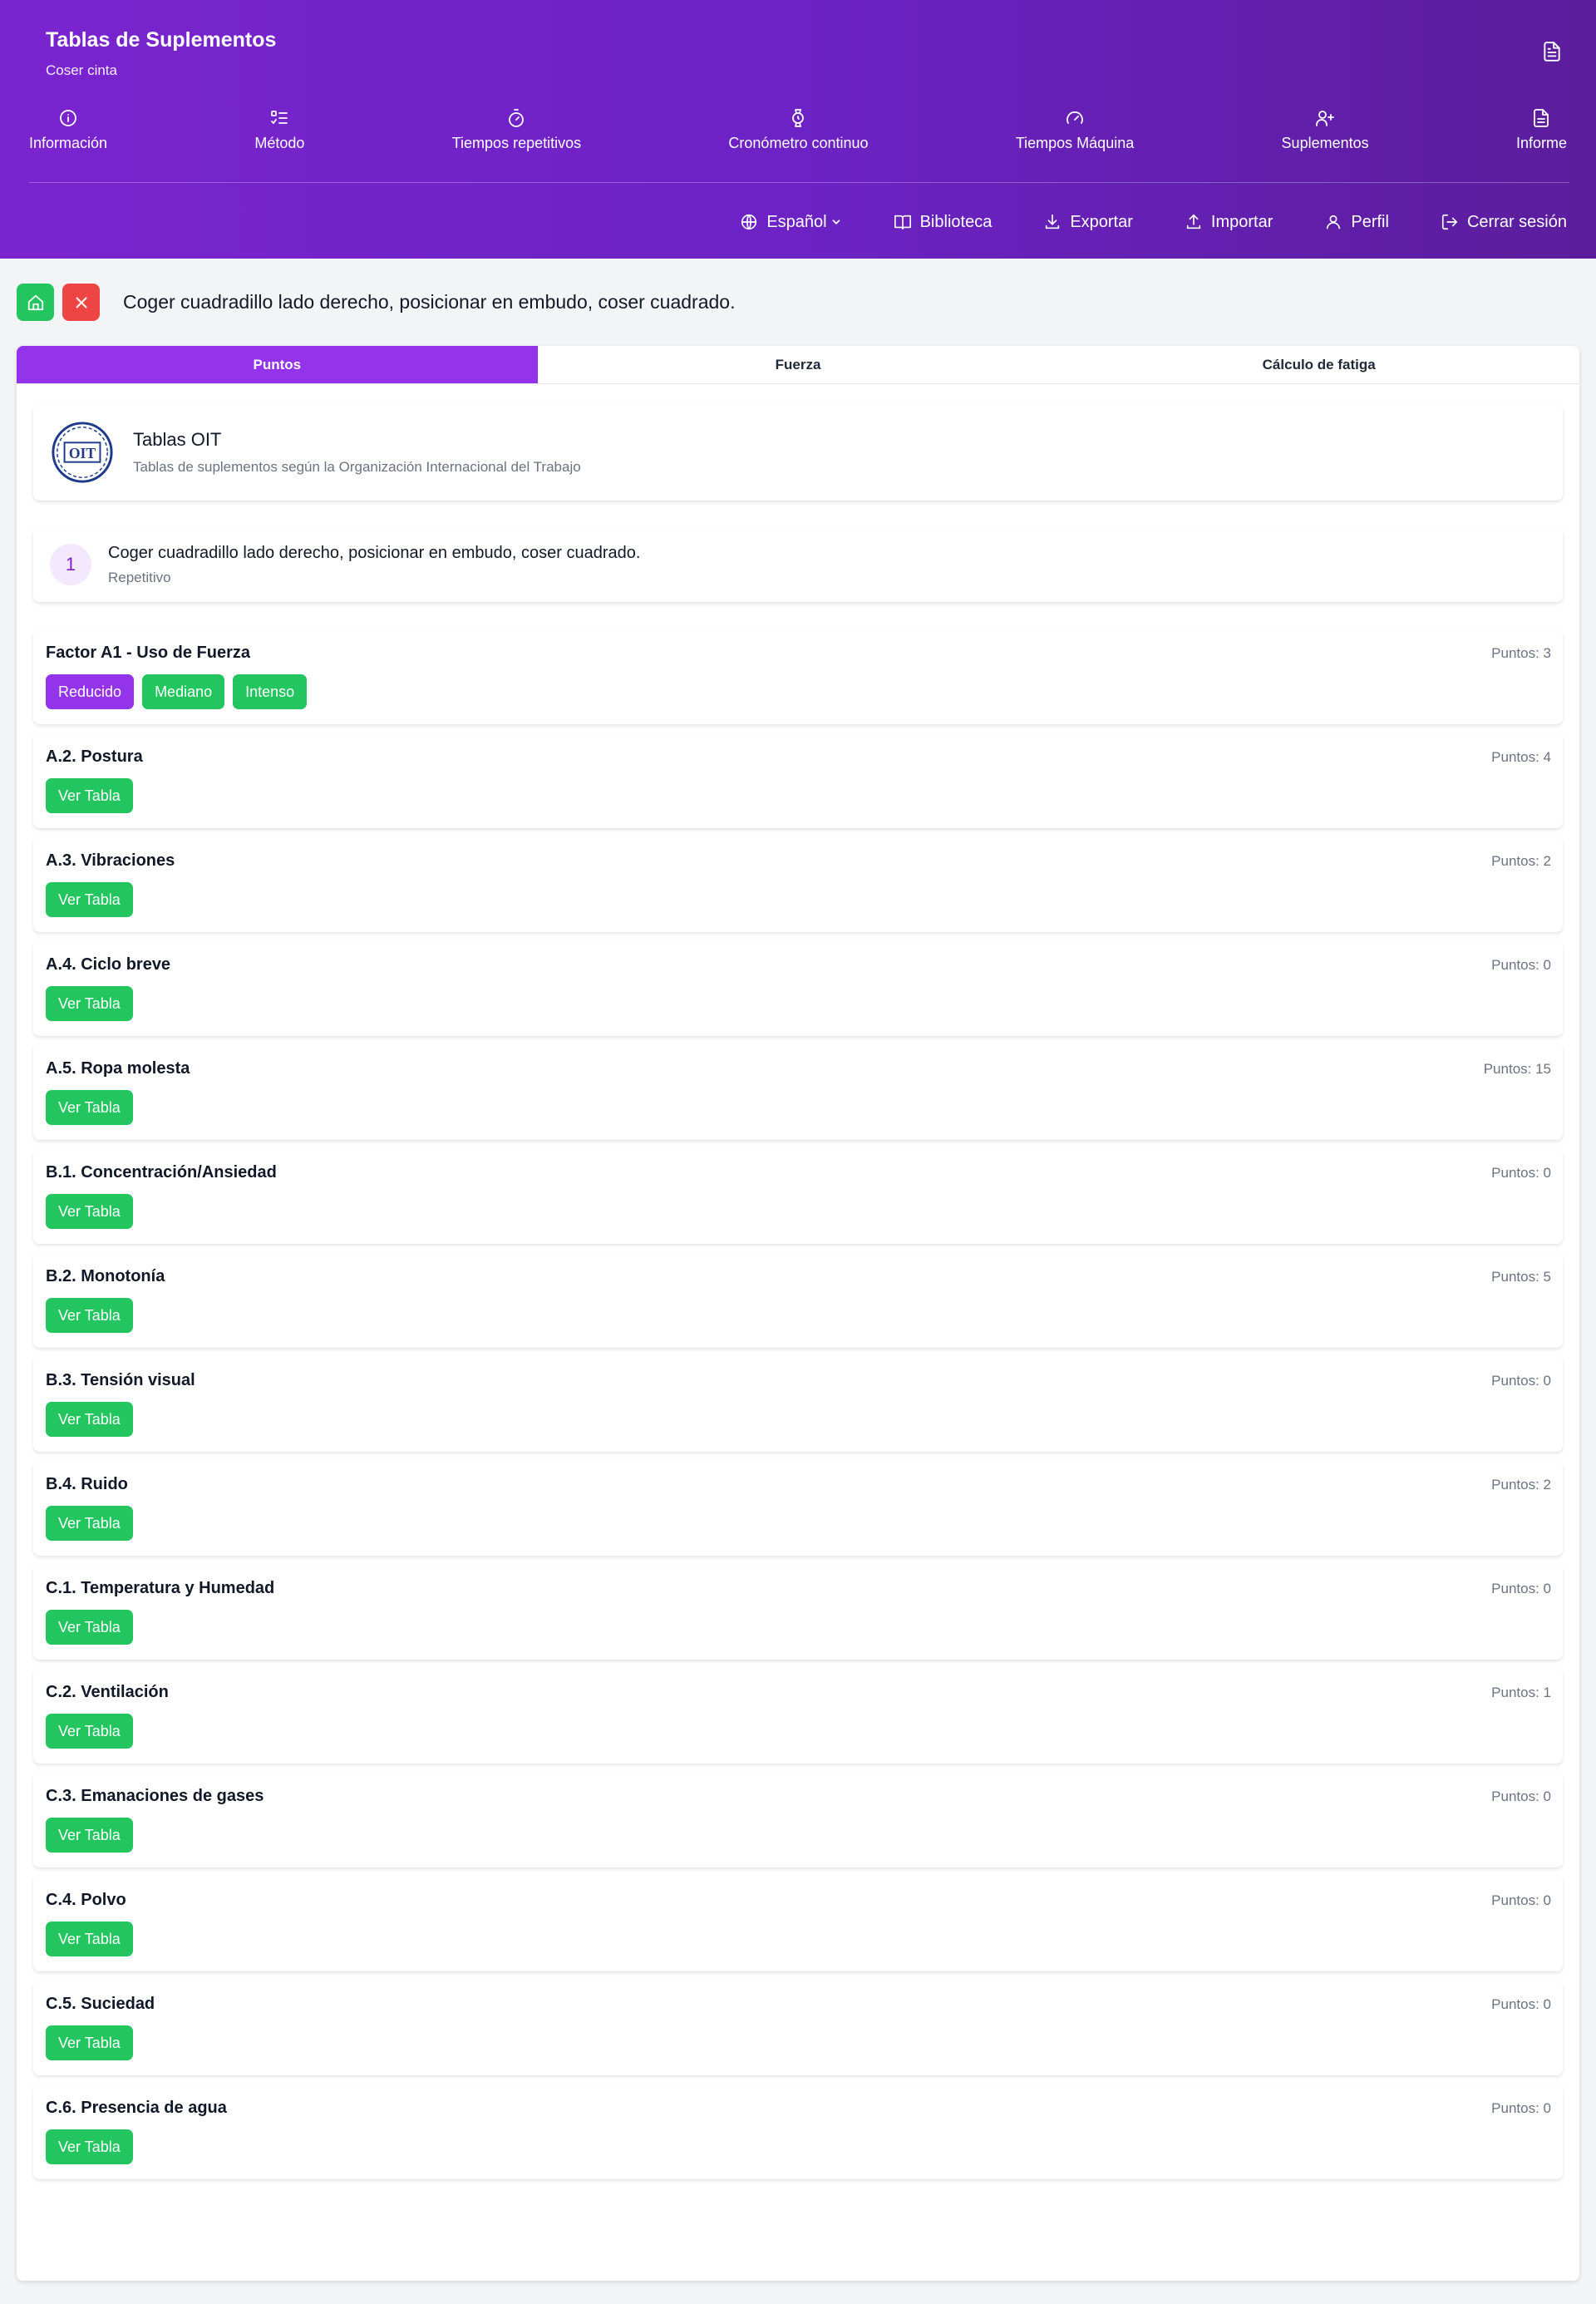  What do you see at coordinates (1516, 221) in the screenshot?
I see `logout-label: Cerrar sesión` at bounding box center [1516, 221].